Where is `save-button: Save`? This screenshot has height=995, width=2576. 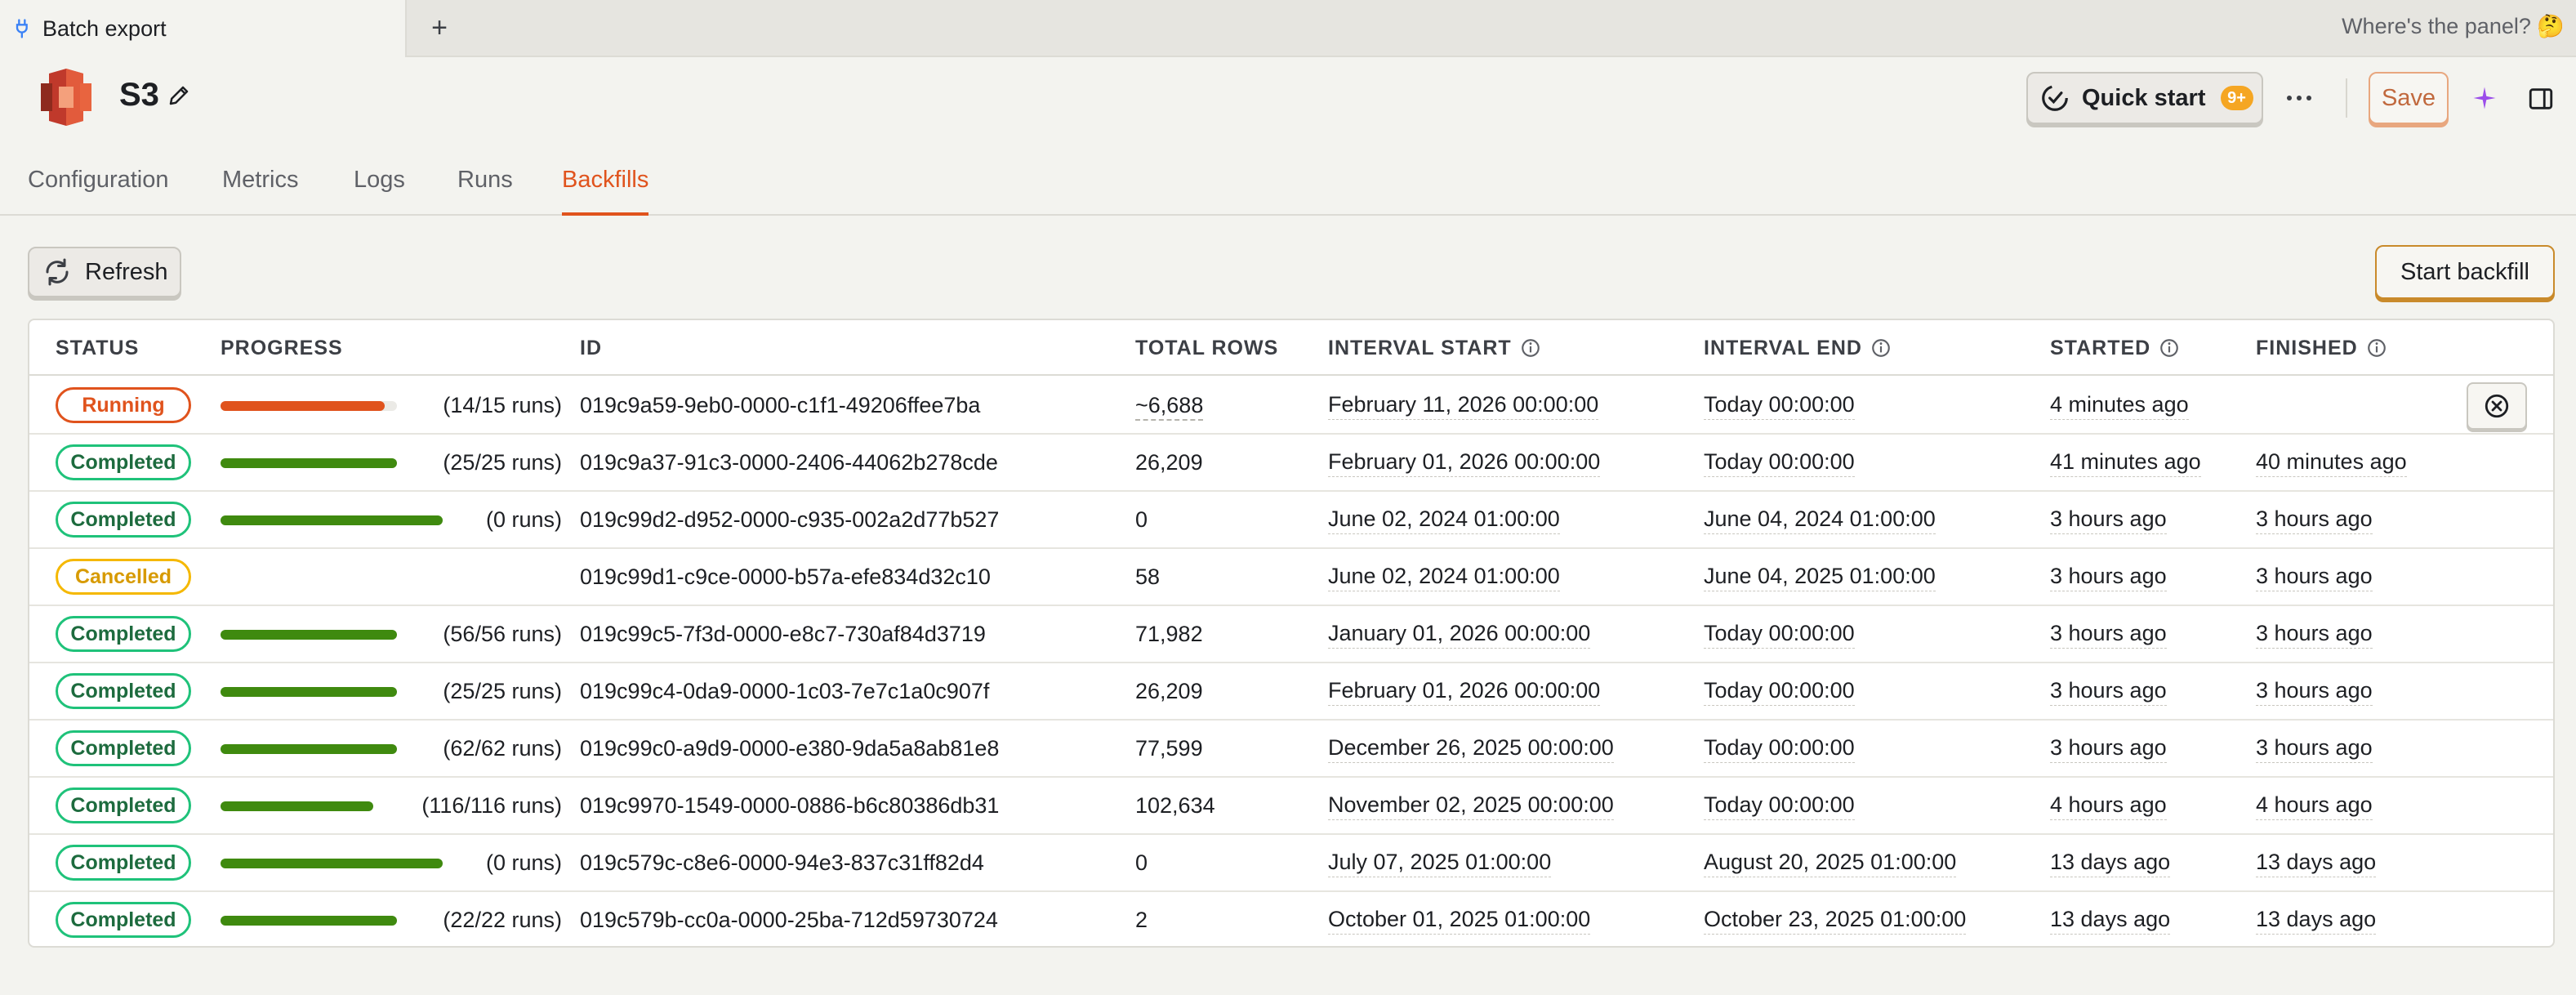 save-button: Save is located at coordinates (2409, 98).